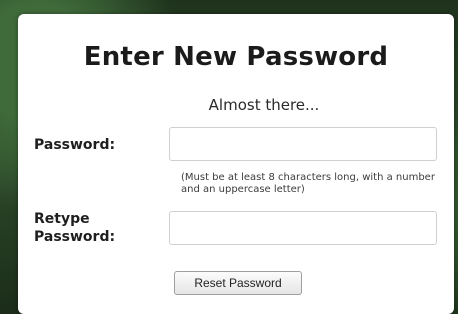  I want to click on retype-password-input, so click(303, 228).